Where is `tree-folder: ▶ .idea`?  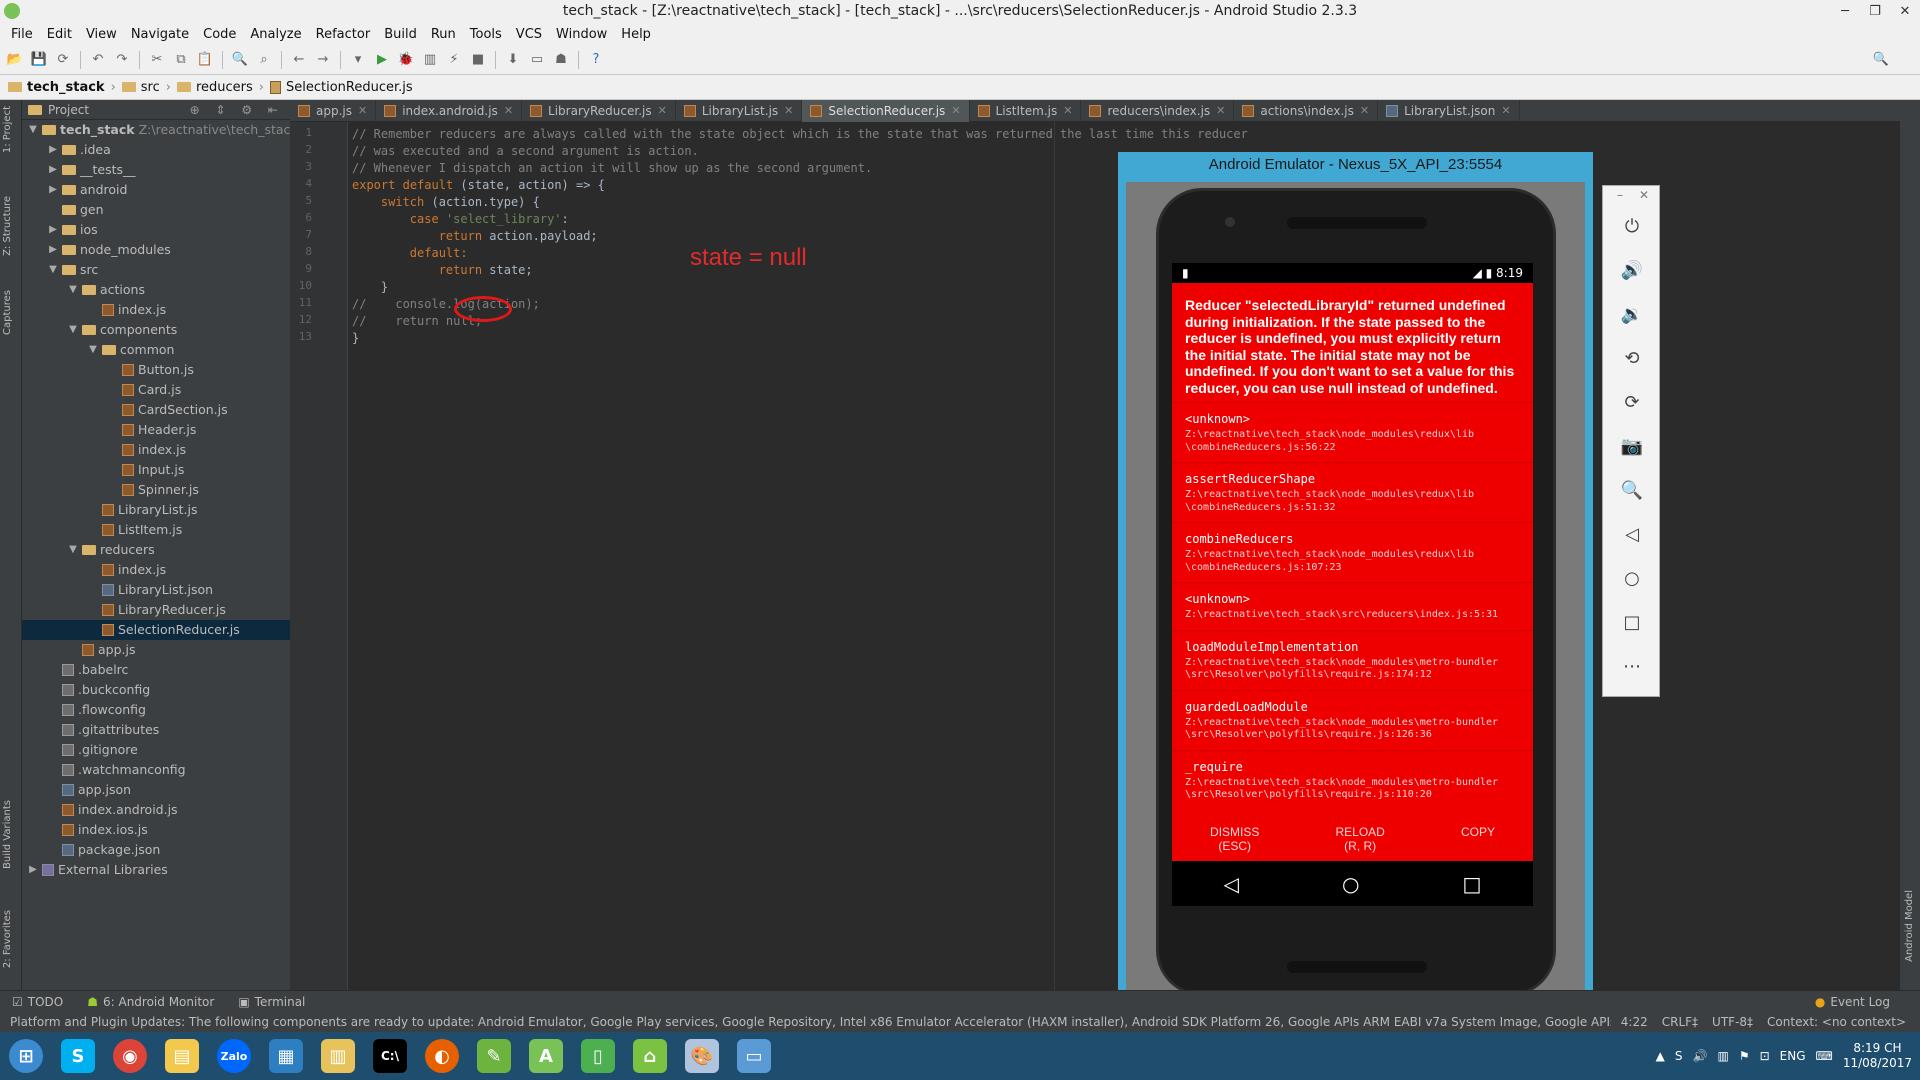 tree-folder: ▶ .idea is located at coordinates (66, 150).